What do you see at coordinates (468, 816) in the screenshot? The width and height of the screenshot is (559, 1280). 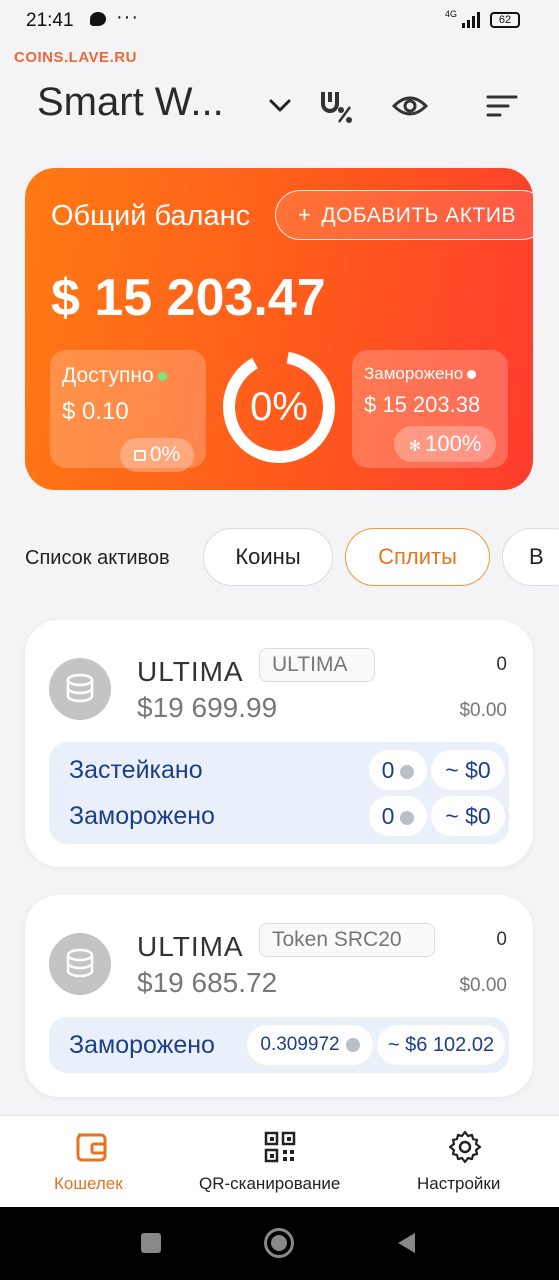 I see `frozen-usd: ~ $0` at bounding box center [468, 816].